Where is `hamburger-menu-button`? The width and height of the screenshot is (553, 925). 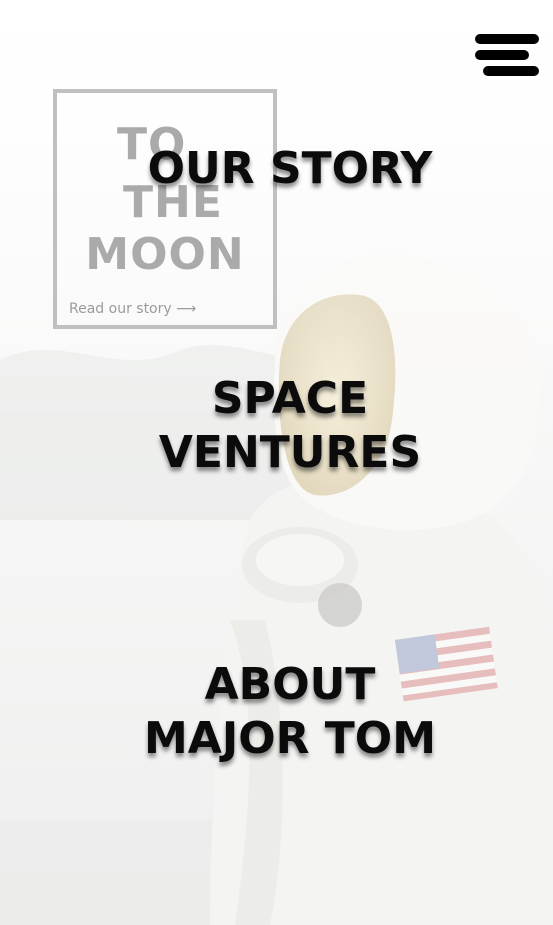 hamburger-menu-button is located at coordinates (506, 56).